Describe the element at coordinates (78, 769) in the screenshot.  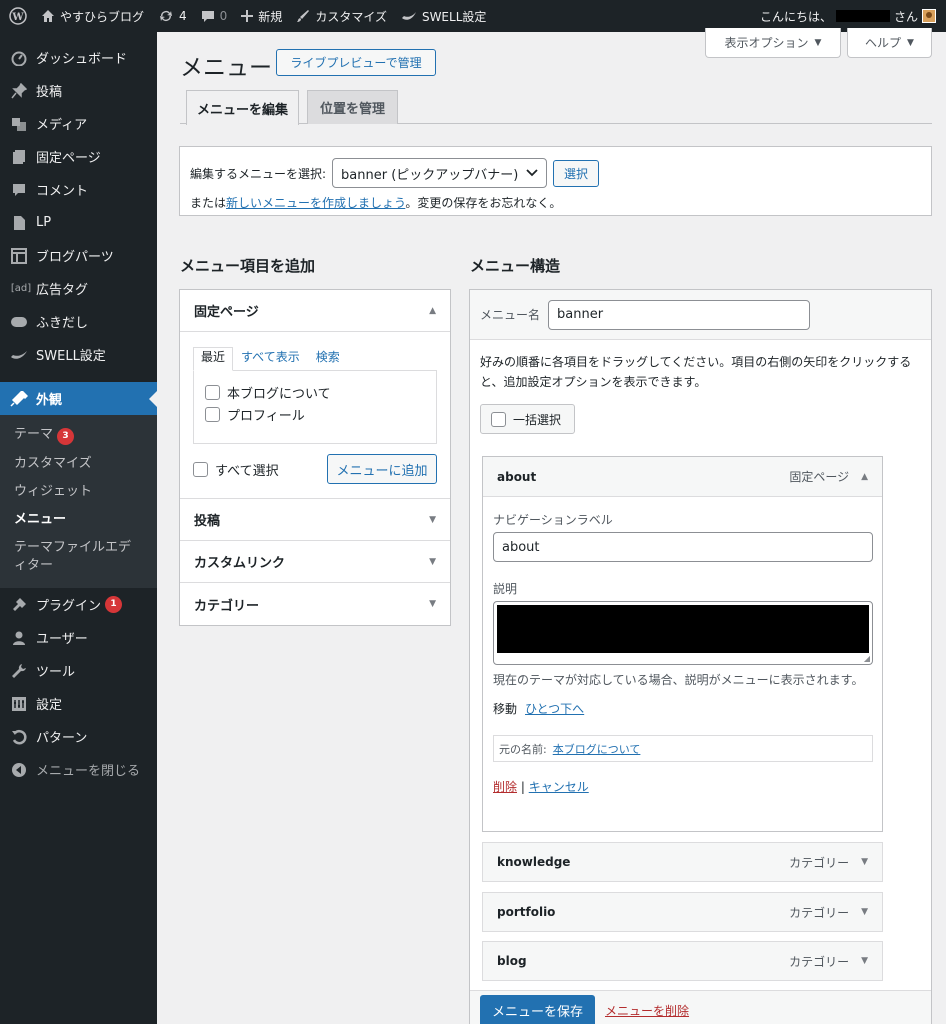
I see `collapse-menu-button: メニューを閉じる` at that location.